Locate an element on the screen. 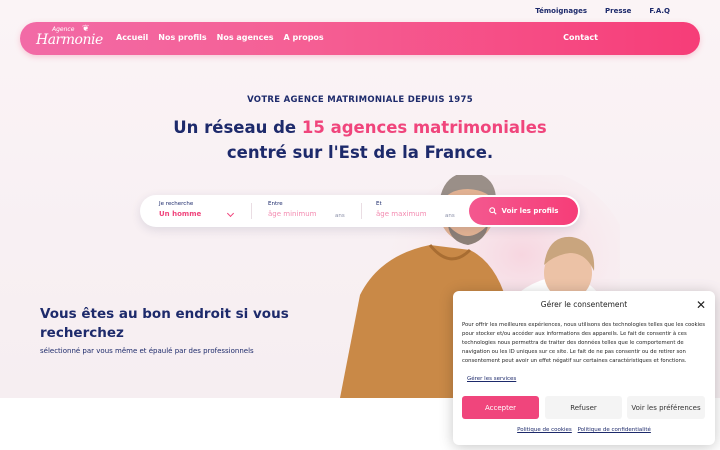 This screenshot has width=720, height=450. min-age-field: Entre âge minimum is located at coordinates (292, 209).